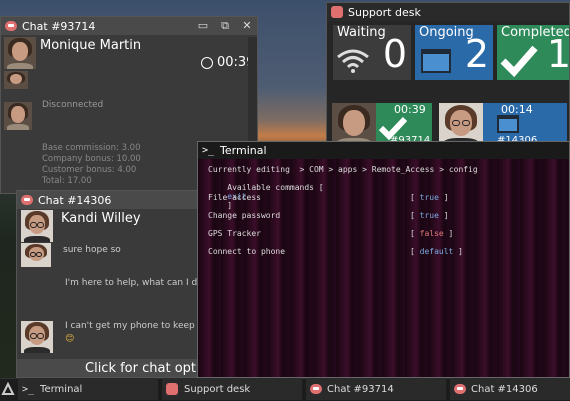  I want to click on change-password-value: true, so click(429, 215).